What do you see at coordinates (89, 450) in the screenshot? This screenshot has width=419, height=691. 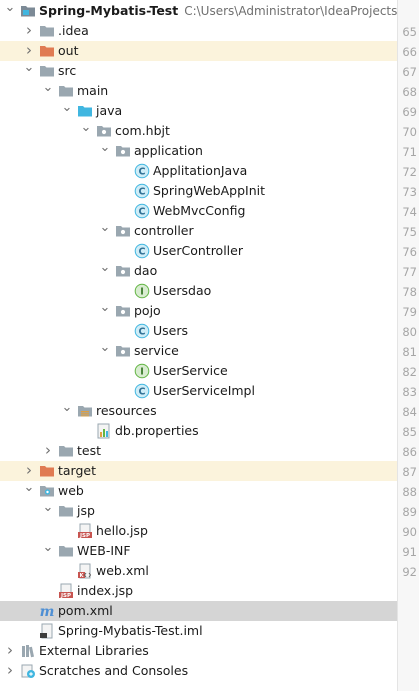 I see `tree-node-label: test` at bounding box center [89, 450].